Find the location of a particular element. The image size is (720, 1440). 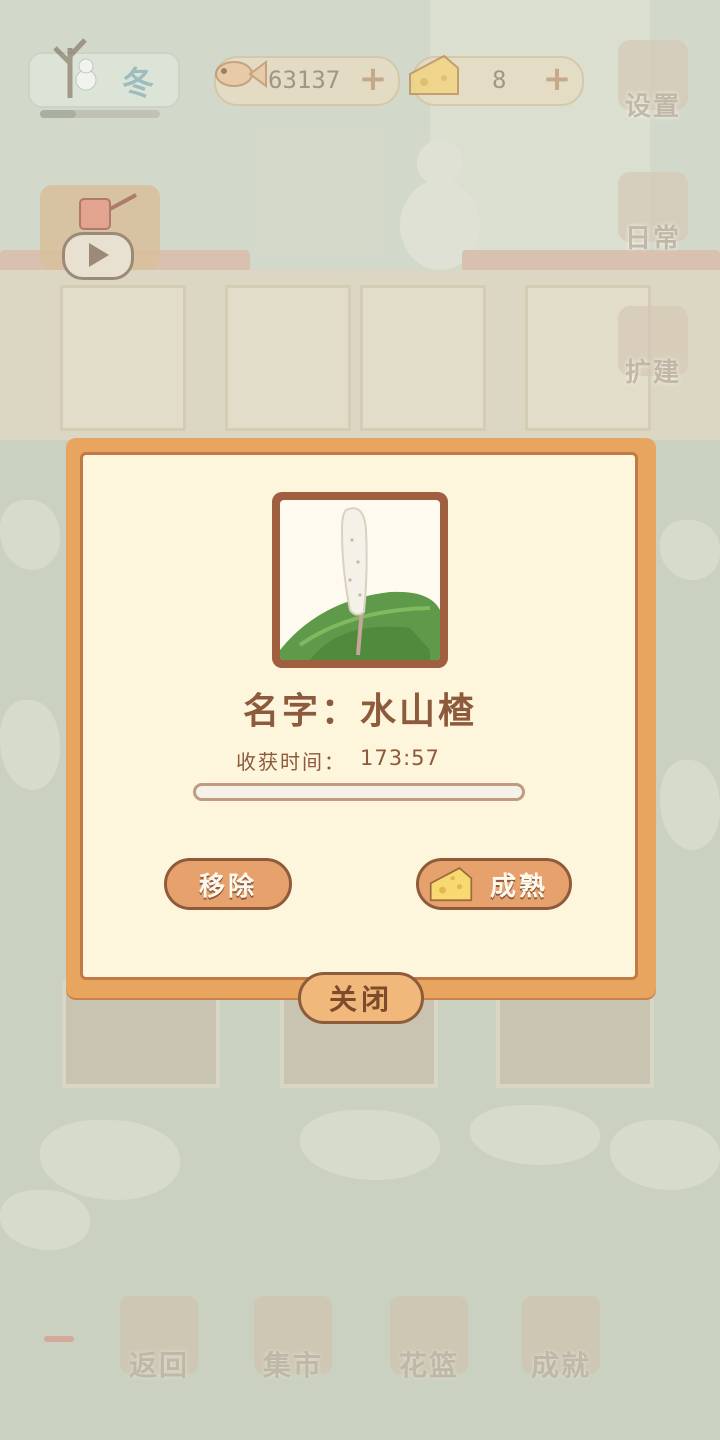

plant-name: 名字：水山楂 is located at coordinates (359, 711).